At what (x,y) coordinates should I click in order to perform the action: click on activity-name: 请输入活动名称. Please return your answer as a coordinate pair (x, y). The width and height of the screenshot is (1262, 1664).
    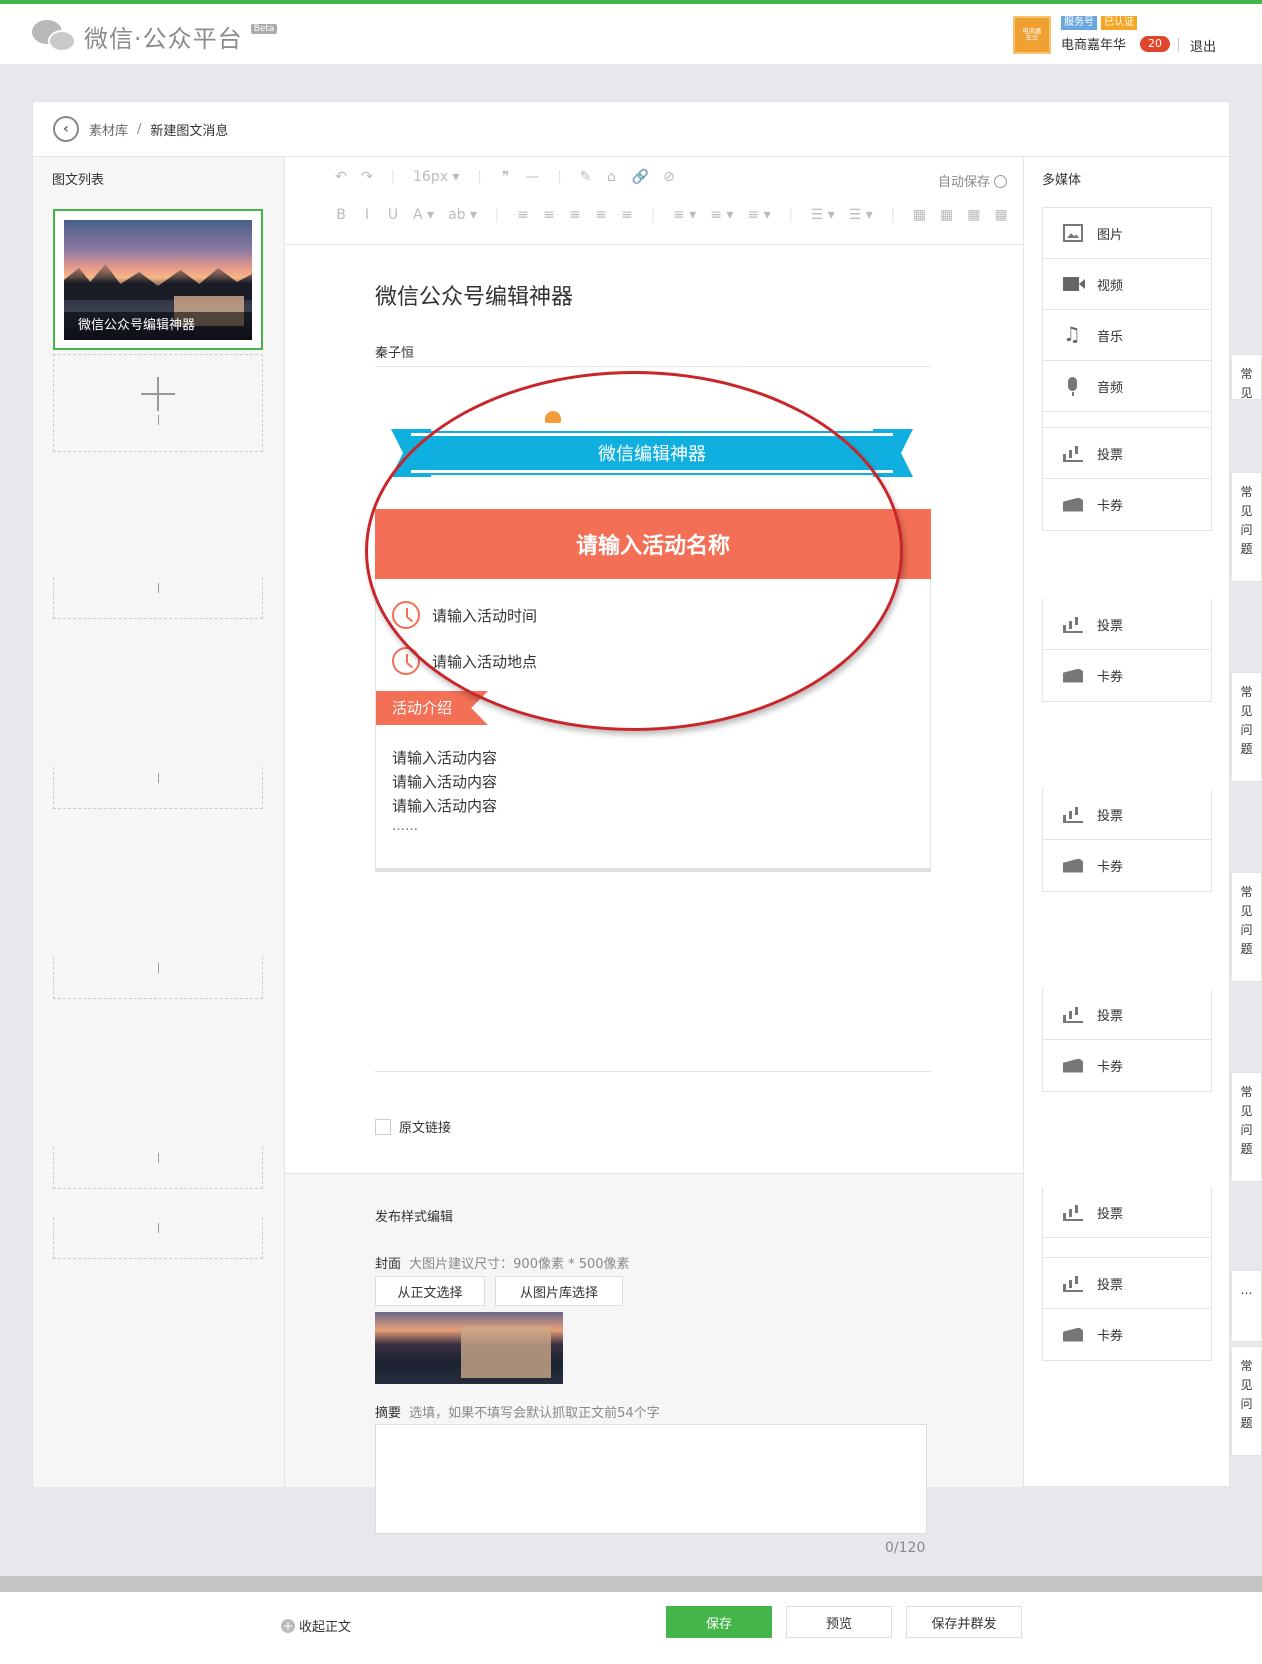
    Looking at the image, I should click on (653, 544).